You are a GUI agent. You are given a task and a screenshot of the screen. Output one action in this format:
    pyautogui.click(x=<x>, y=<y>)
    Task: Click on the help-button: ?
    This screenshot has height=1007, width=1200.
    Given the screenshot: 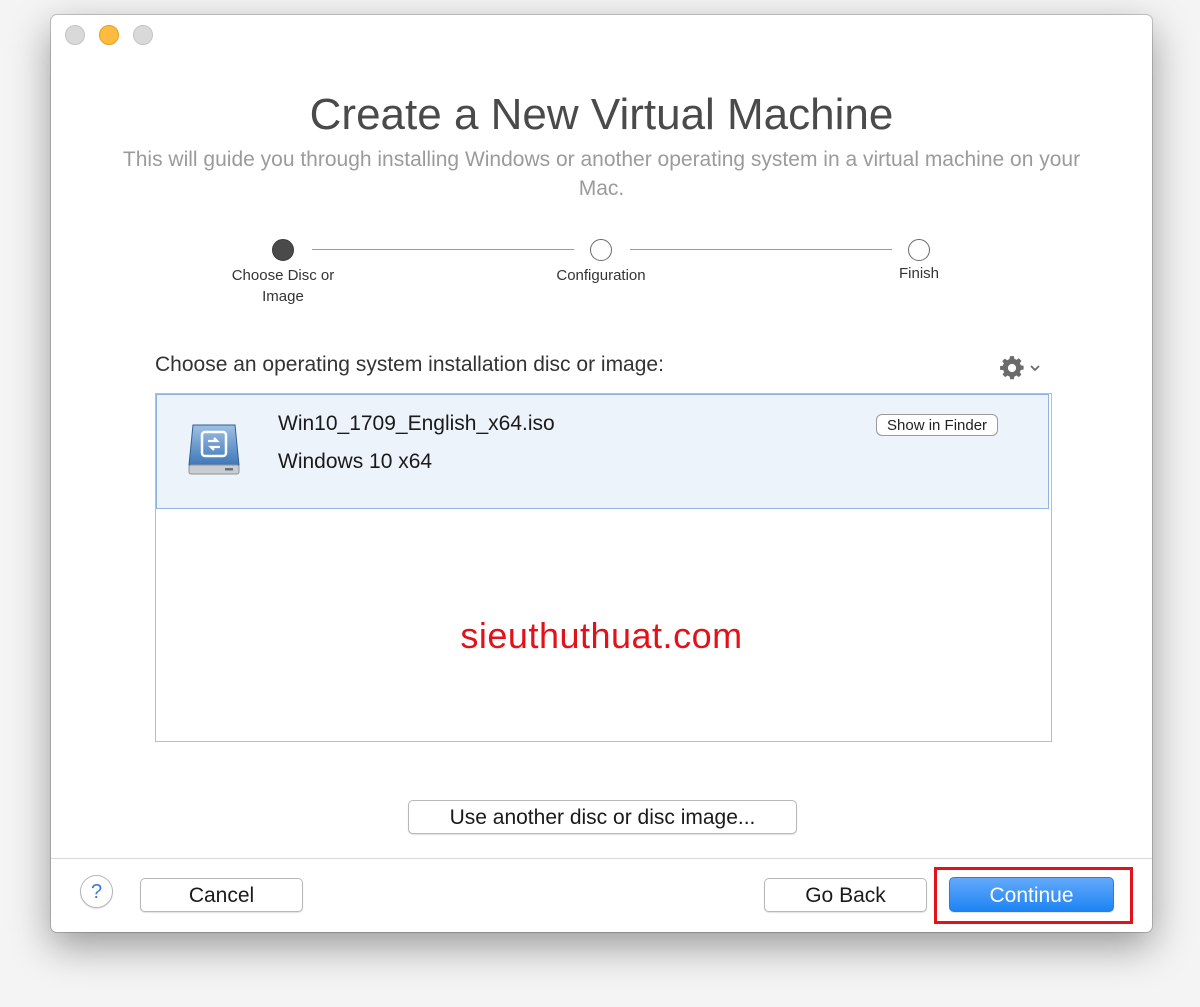 What is the action you would take?
    pyautogui.click(x=96, y=891)
    